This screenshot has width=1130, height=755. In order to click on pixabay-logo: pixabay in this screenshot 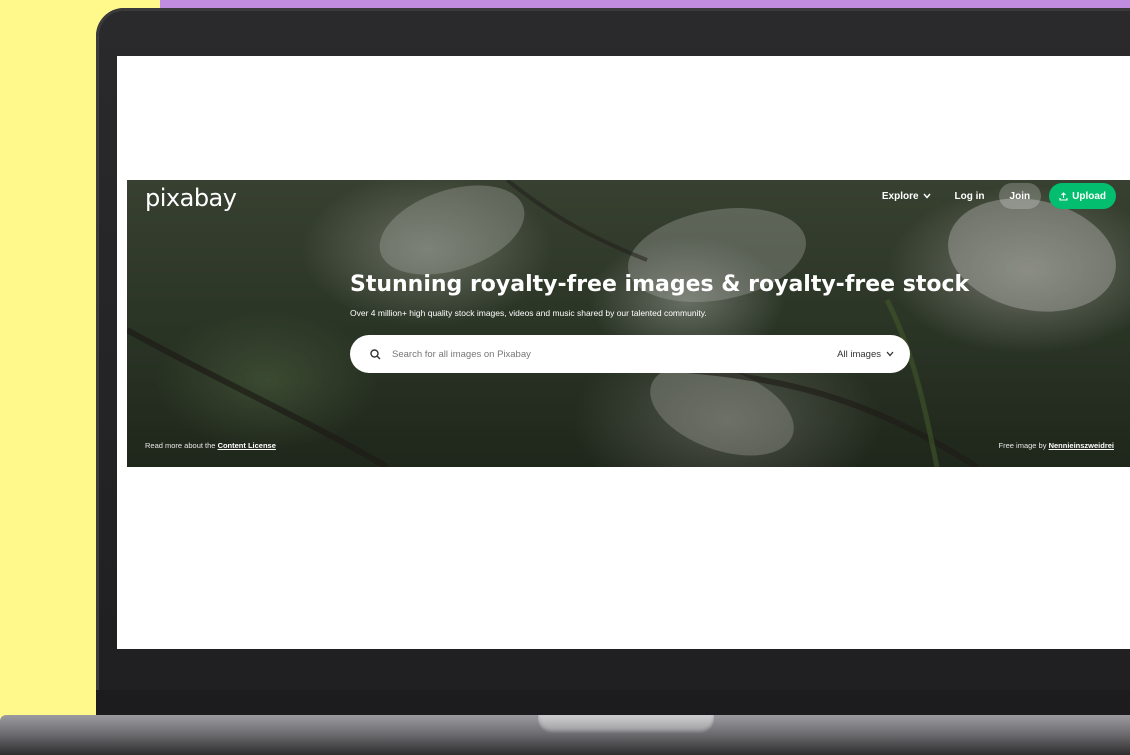, I will do `click(191, 198)`.